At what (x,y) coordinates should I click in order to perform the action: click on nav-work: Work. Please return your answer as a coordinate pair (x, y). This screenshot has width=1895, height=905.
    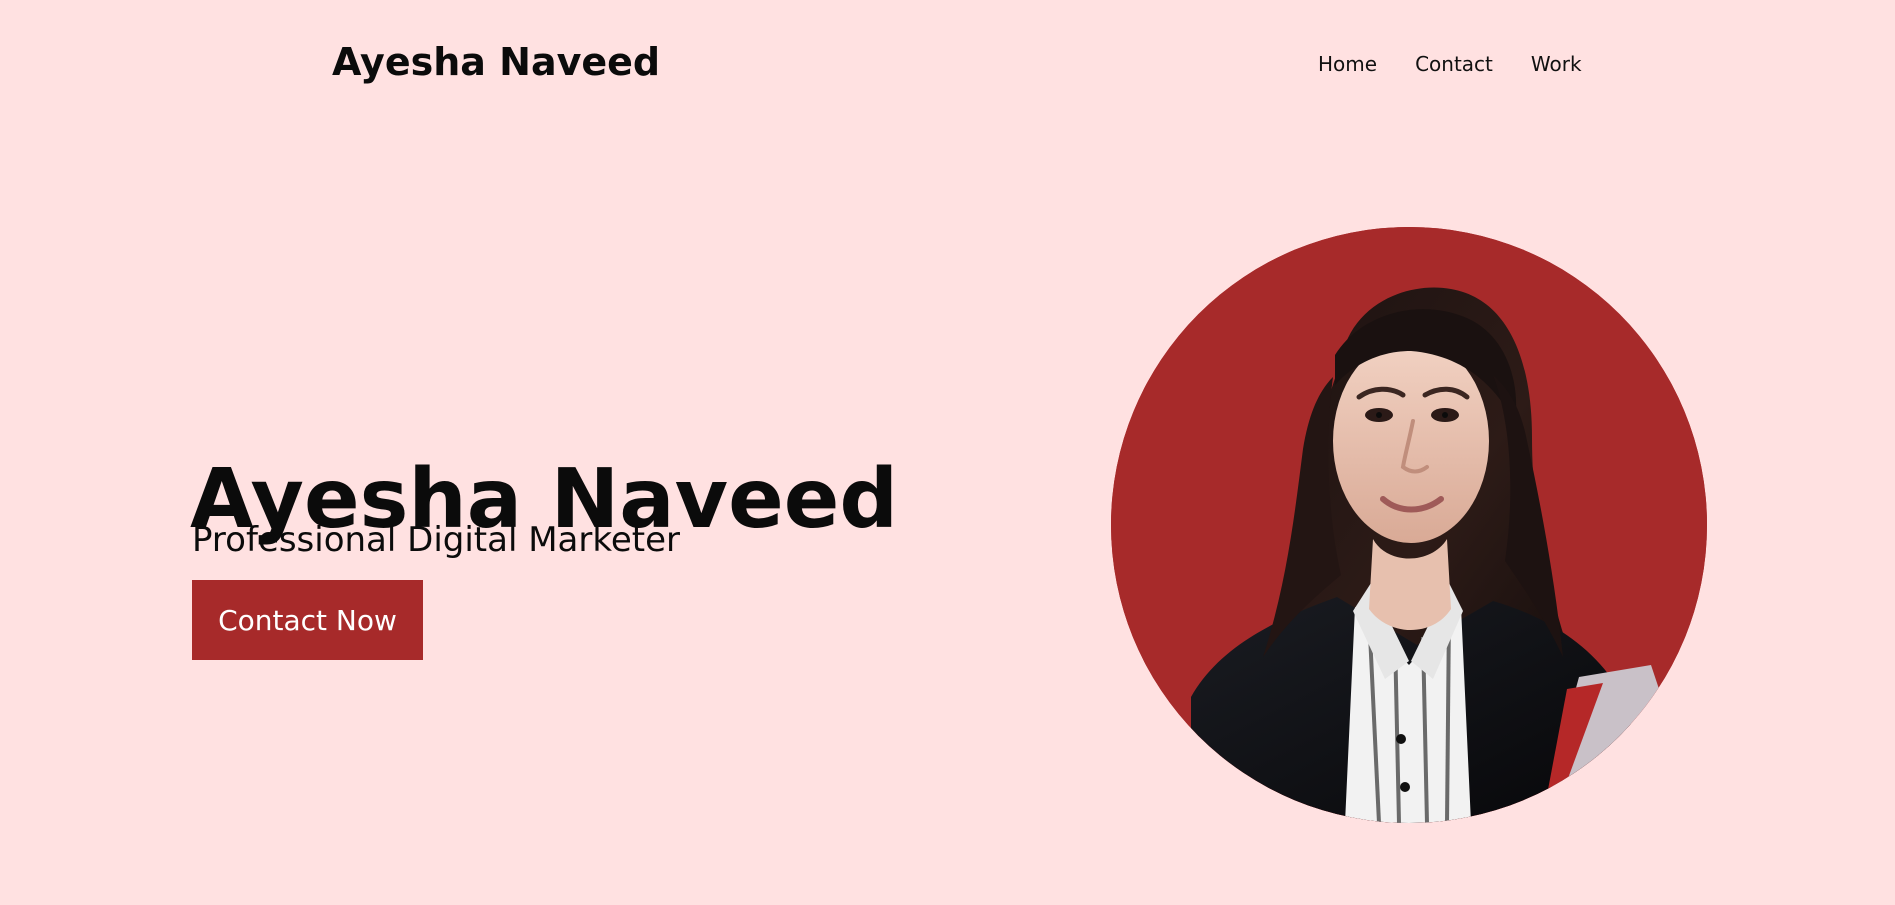
    Looking at the image, I should click on (1556, 64).